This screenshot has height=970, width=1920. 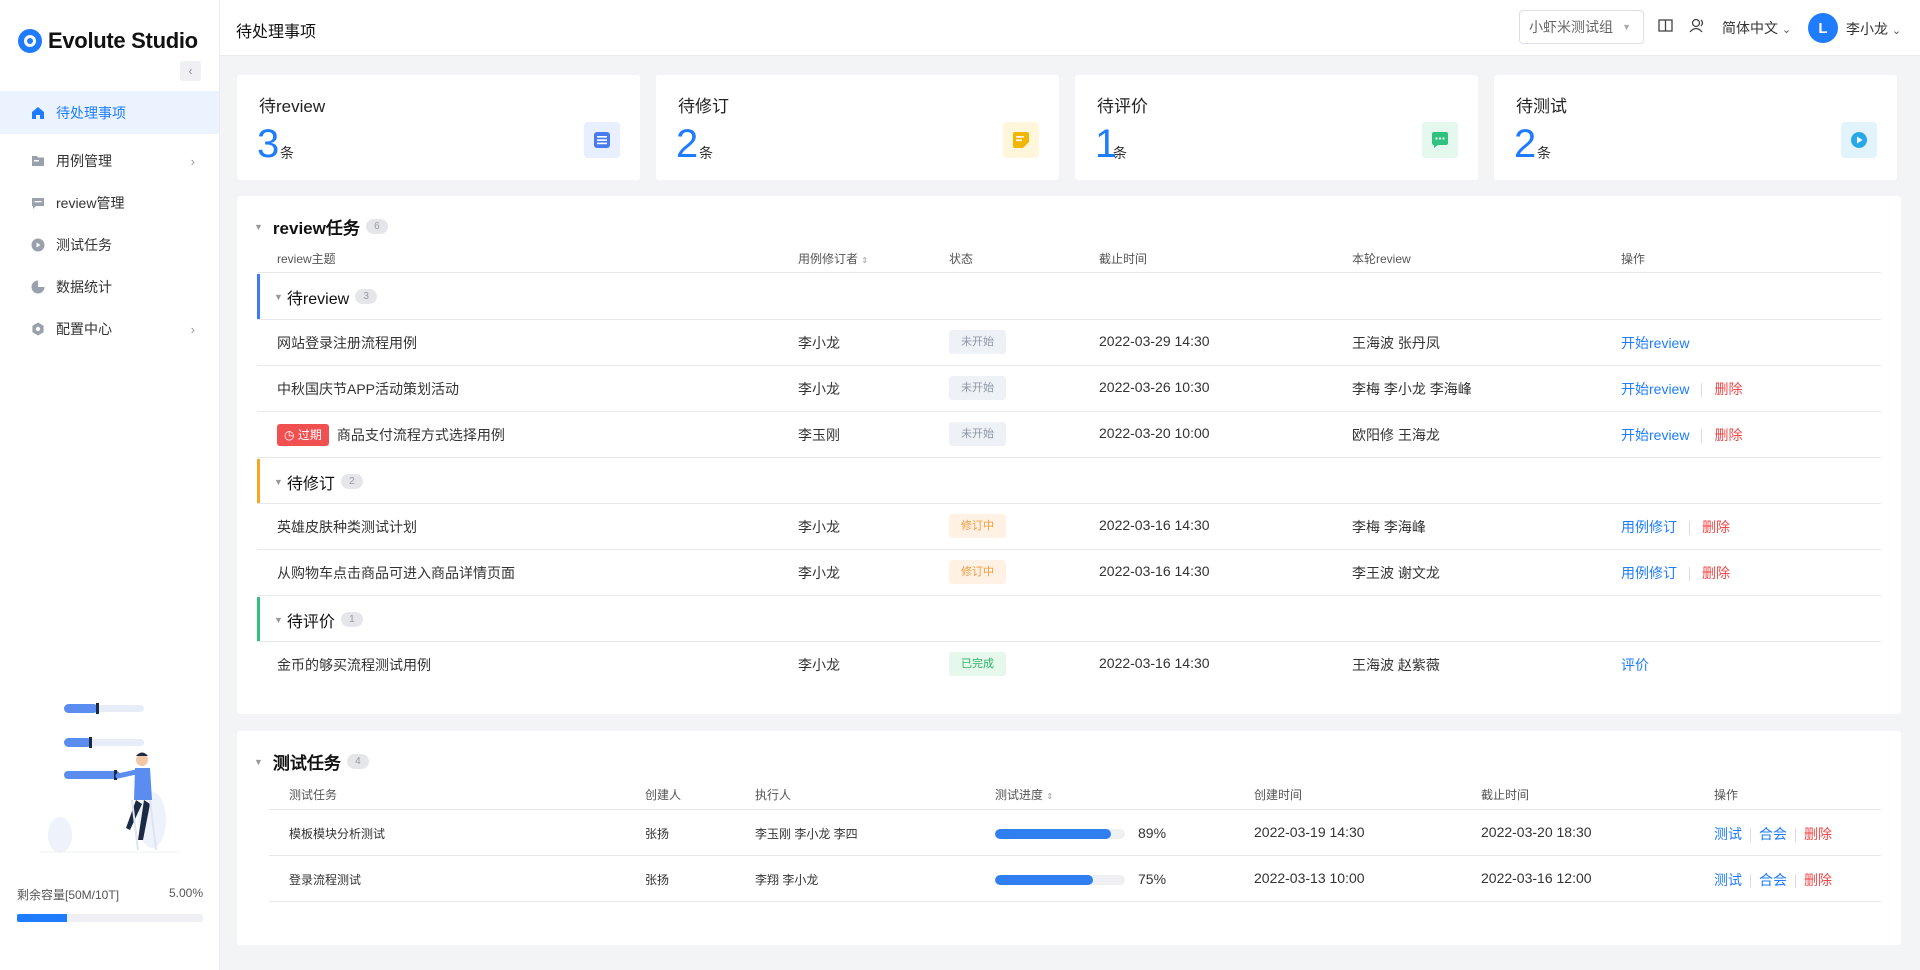 What do you see at coordinates (108, 41) in the screenshot?
I see `app-logo: Evolute Studio` at bounding box center [108, 41].